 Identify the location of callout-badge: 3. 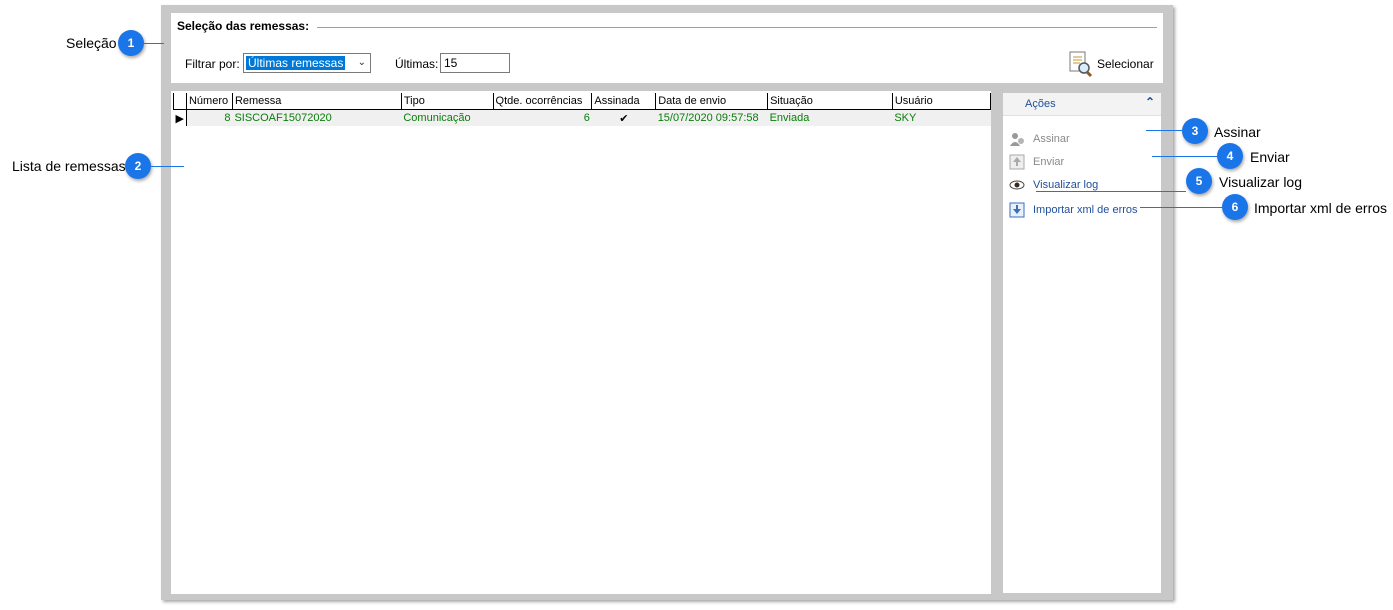
(1195, 131).